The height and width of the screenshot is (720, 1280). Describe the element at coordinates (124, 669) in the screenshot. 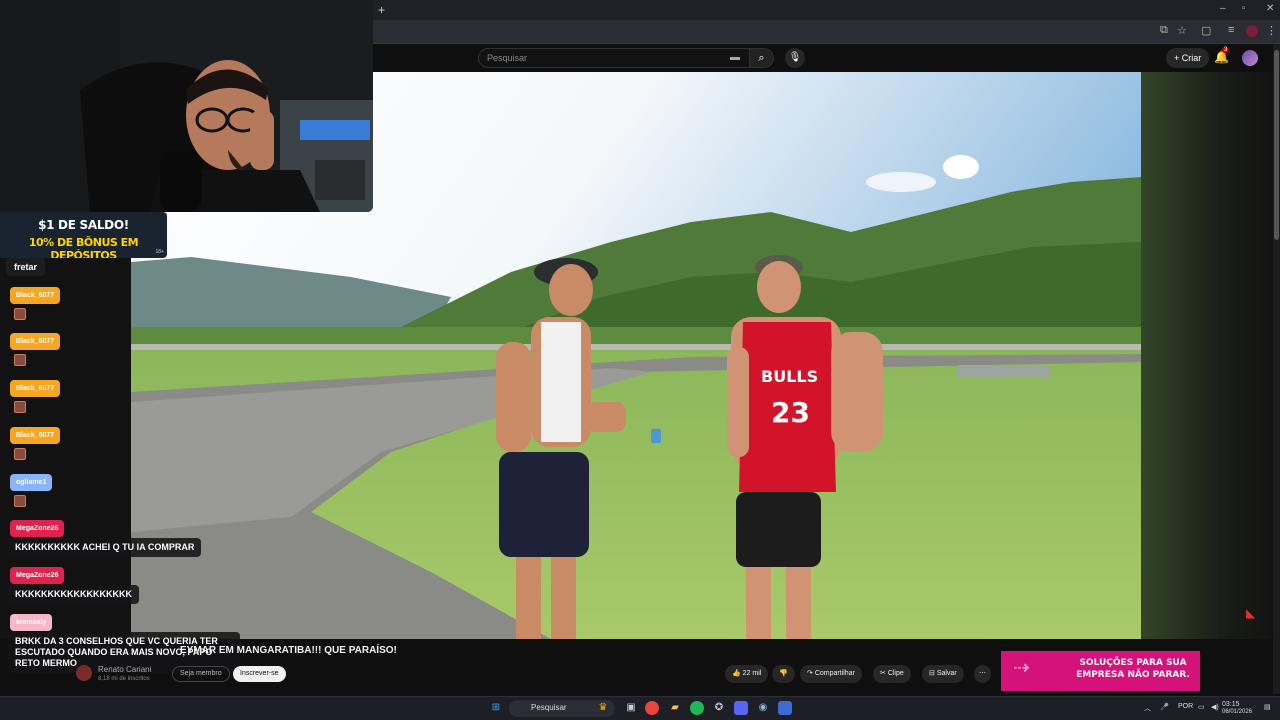

I see `channel-name: Renato Cariani` at that location.